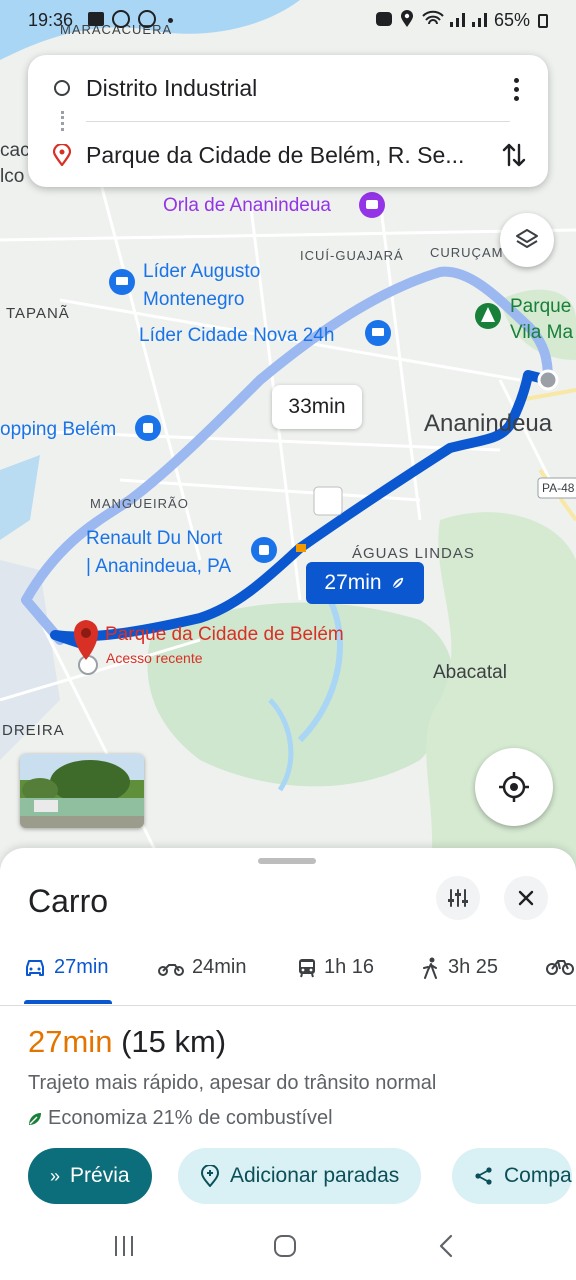 The height and width of the screenshot is (1280, 576). I want to click on tab-motorcycle: 24min, so click(202, 967).